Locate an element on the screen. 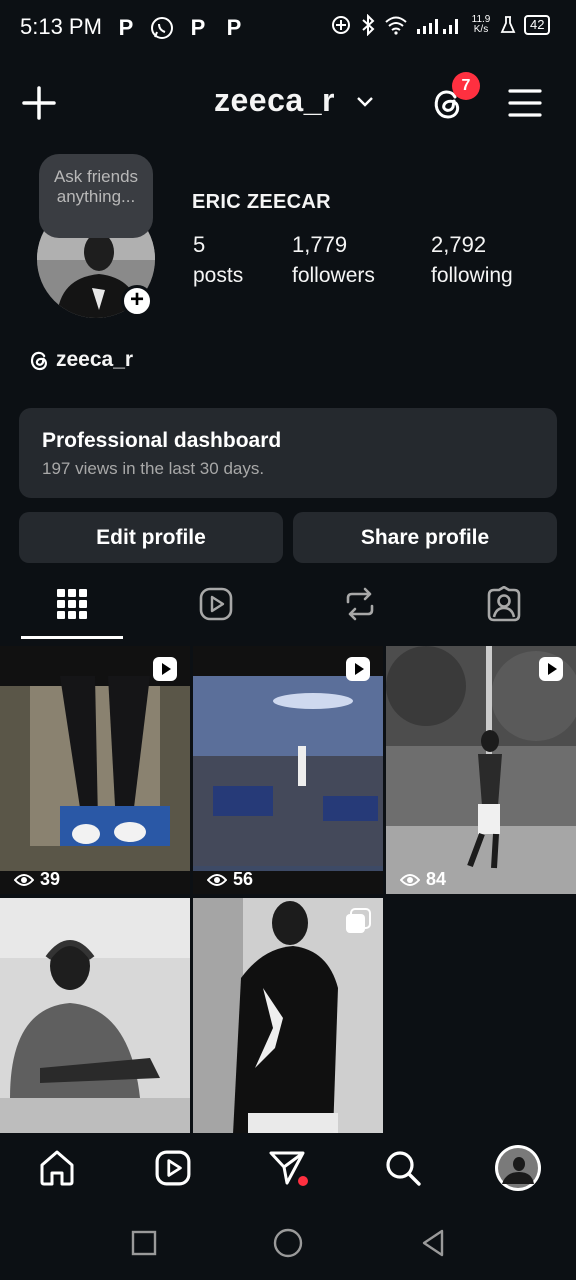  nav-direct is located at coordinates (288, 1168).